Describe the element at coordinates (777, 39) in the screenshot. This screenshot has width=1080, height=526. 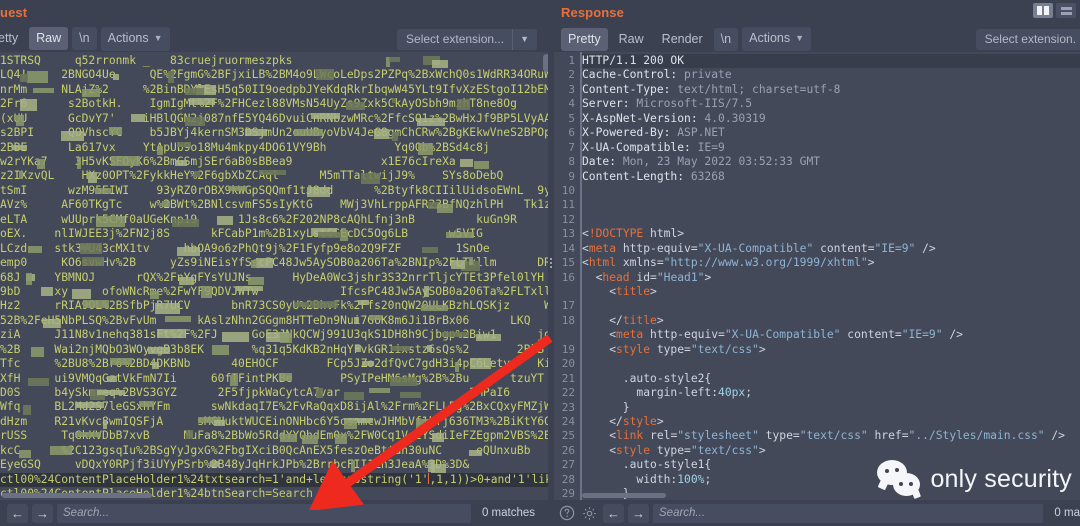
I see `response-actions-button: Actions ▼` at that location.